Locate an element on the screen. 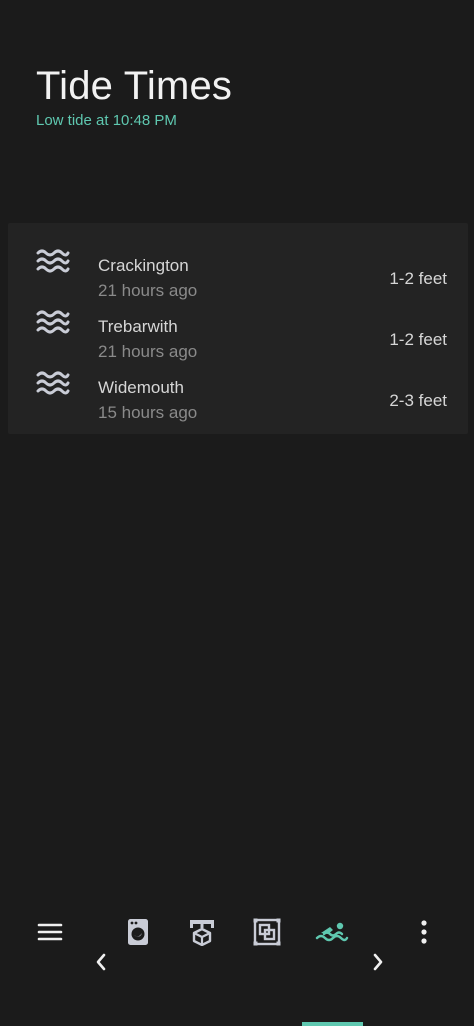 The height and width of the screenshot is (1026, 474). scroll-left-button is located at coordinates (101, 962).